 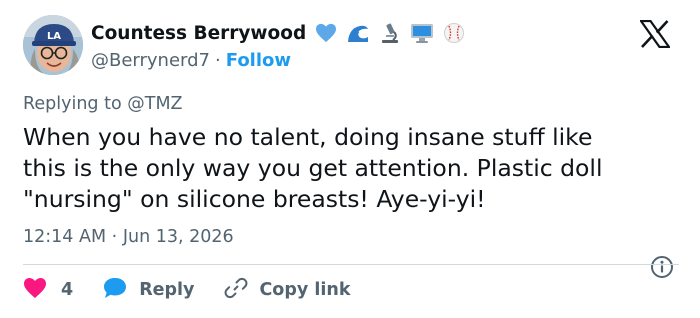 I want to click on svg-text: LA, so click(x=54, y=36).